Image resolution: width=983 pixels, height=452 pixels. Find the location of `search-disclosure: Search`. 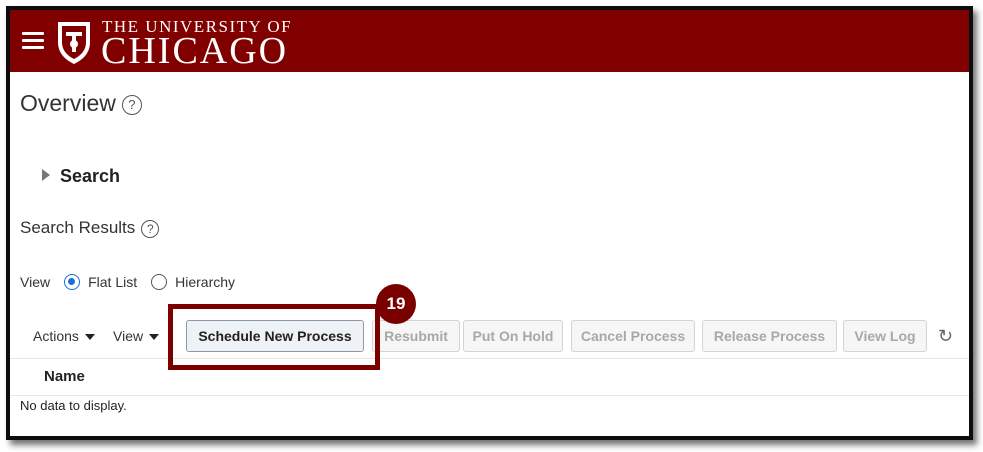

search-disclosure: Search is located at coordinates (81, 176).